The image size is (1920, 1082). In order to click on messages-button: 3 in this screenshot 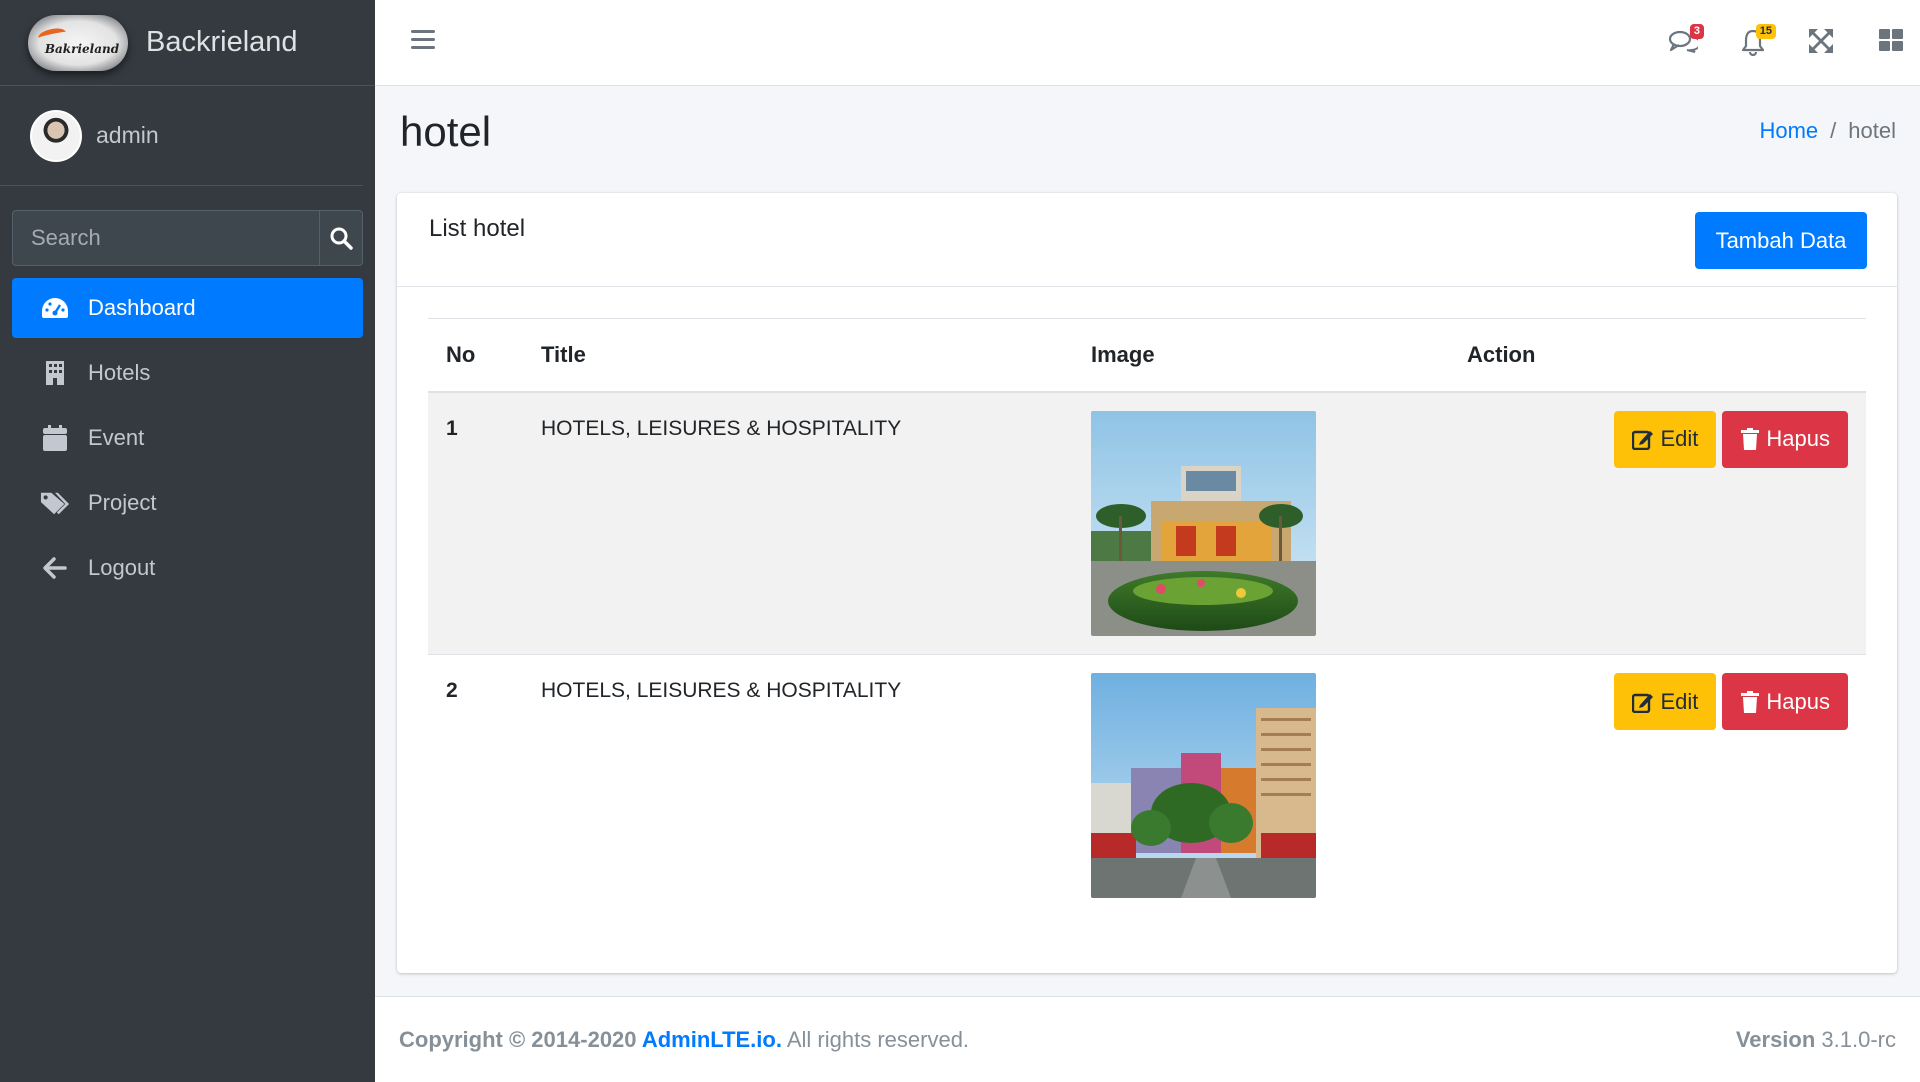, I will do `click(1686, 41)`.